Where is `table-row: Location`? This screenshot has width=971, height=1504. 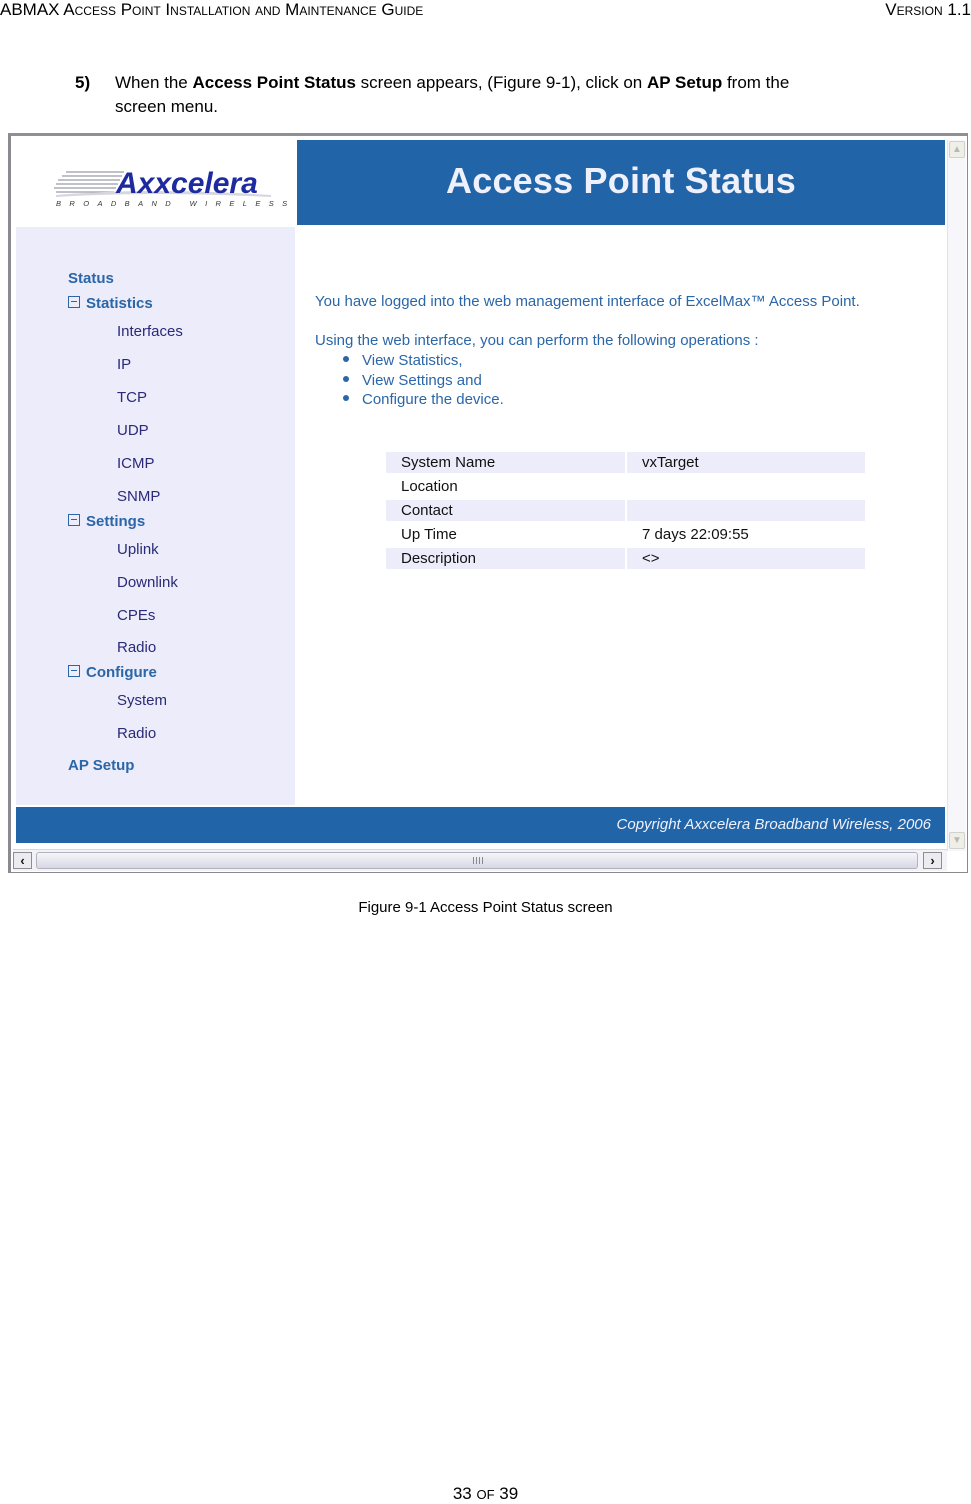 table-row: Location is located at coordinates (625, 486).